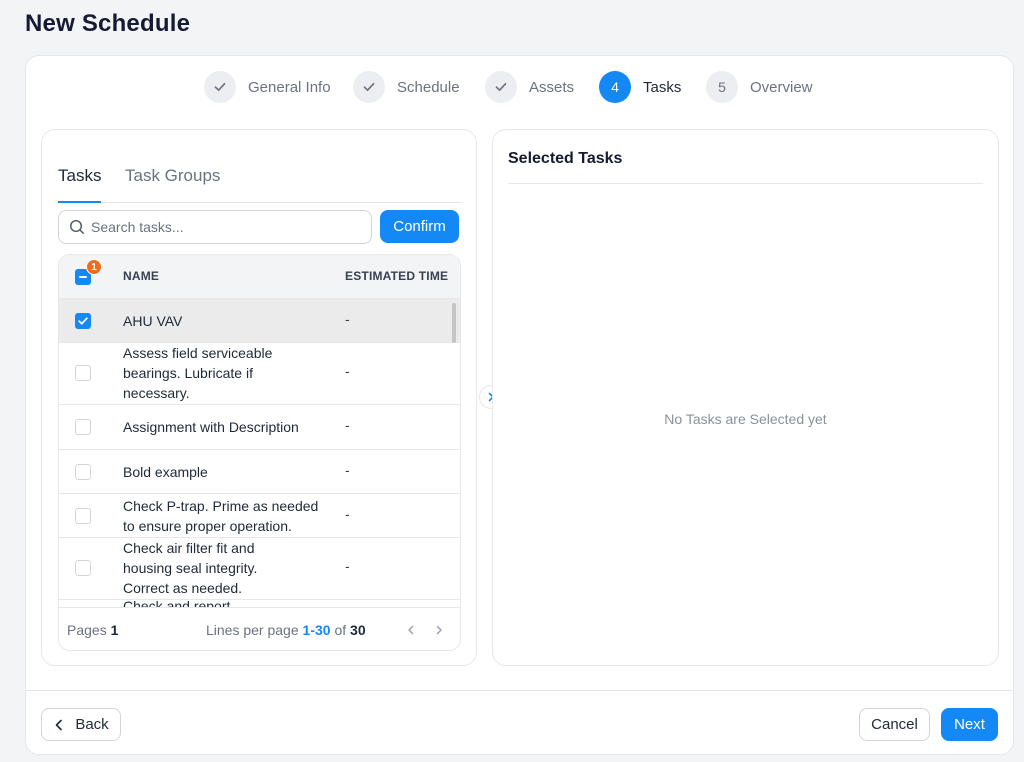 The image size is (1024, 762). I want to click on step-schedule: Schedule, so click(406, 87).